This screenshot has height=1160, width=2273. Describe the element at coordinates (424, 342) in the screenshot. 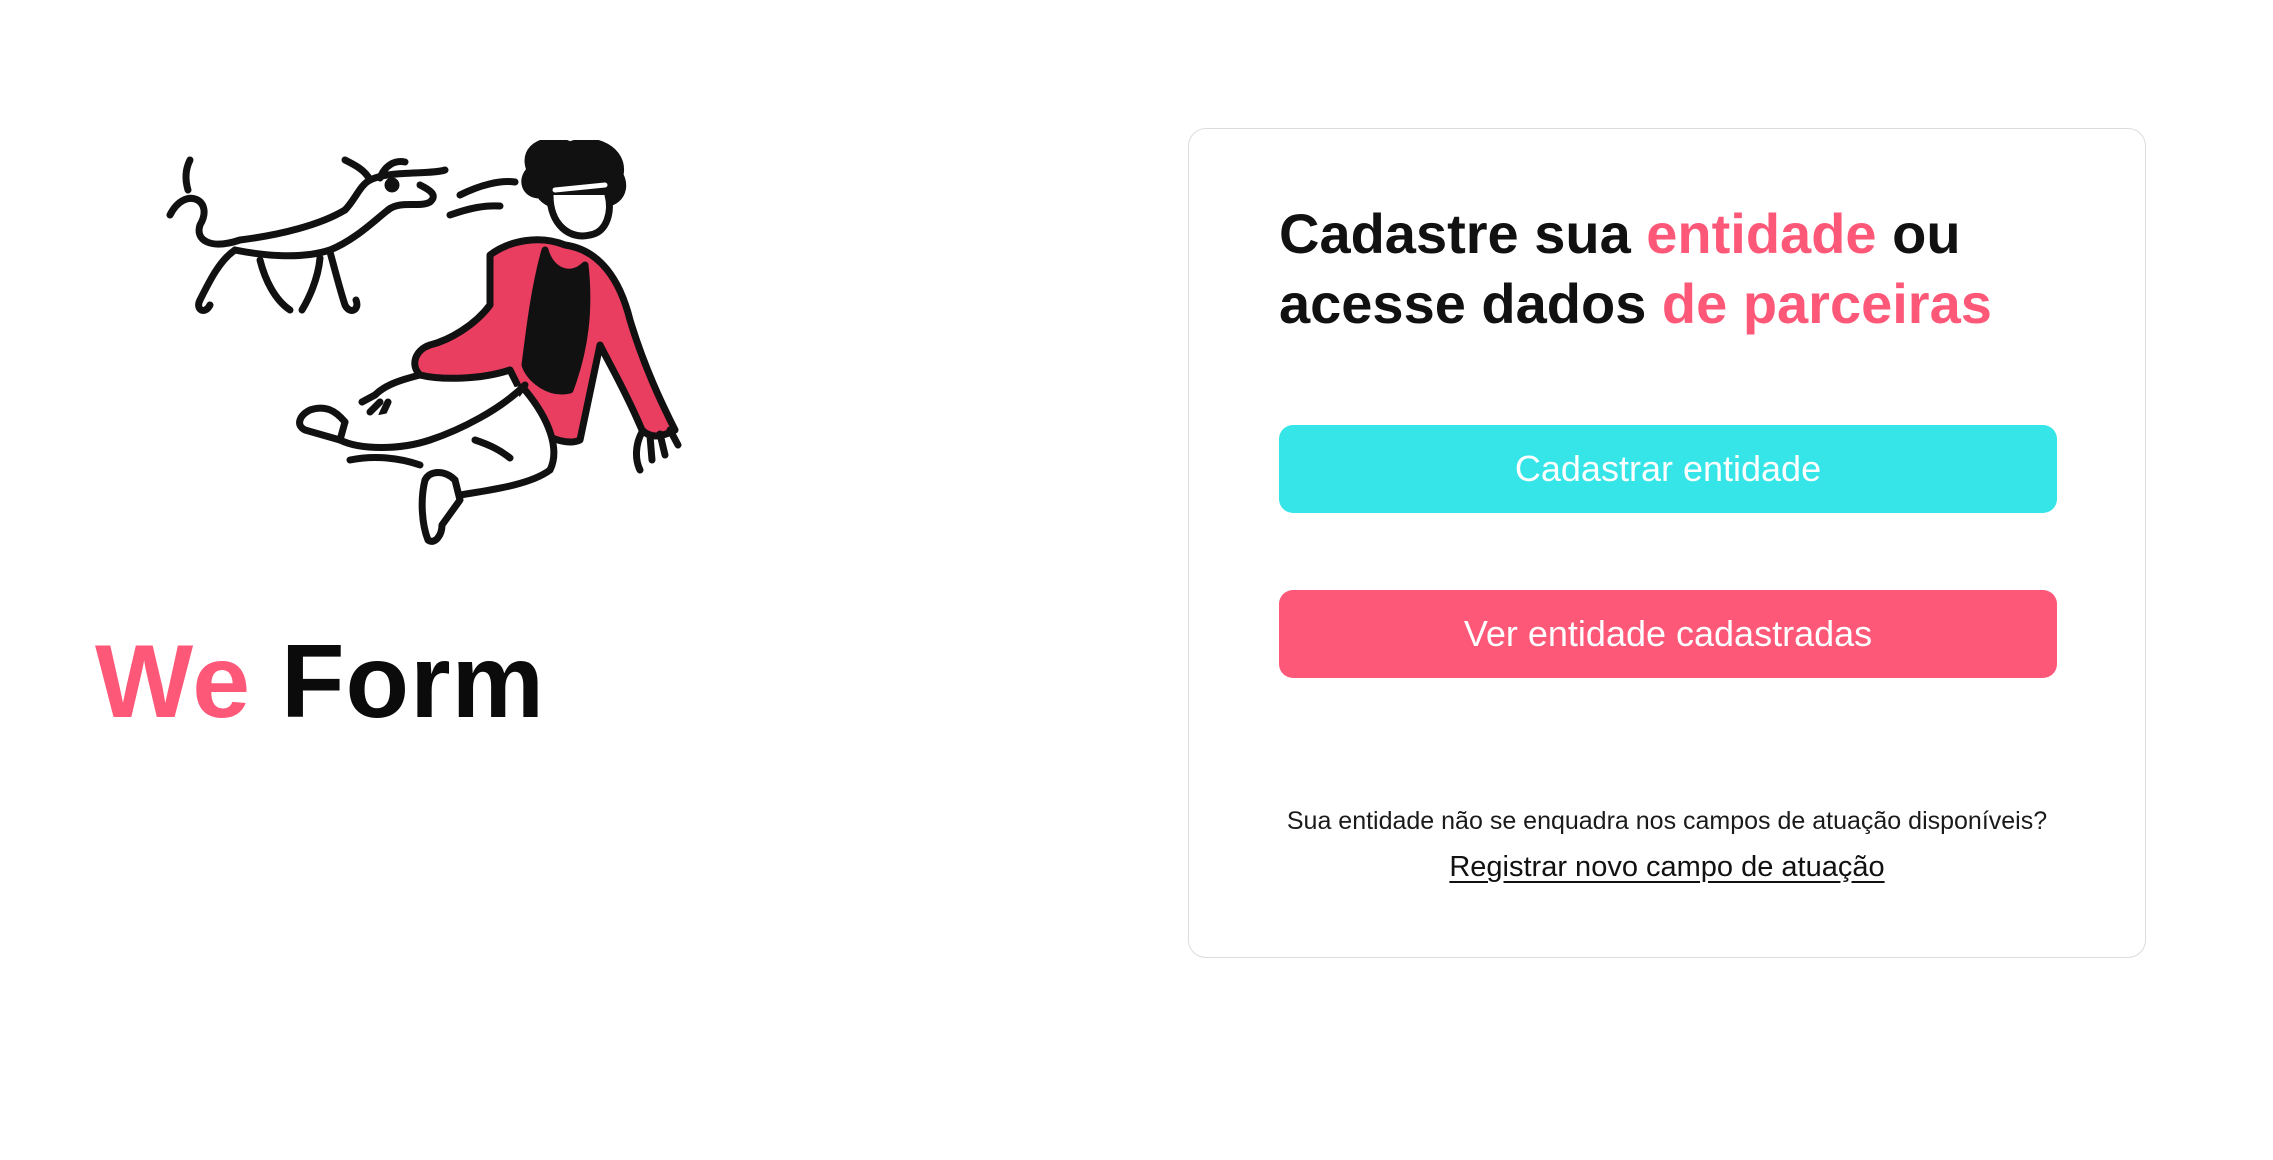

I see `running-person-with-dog-illustration` at that location.